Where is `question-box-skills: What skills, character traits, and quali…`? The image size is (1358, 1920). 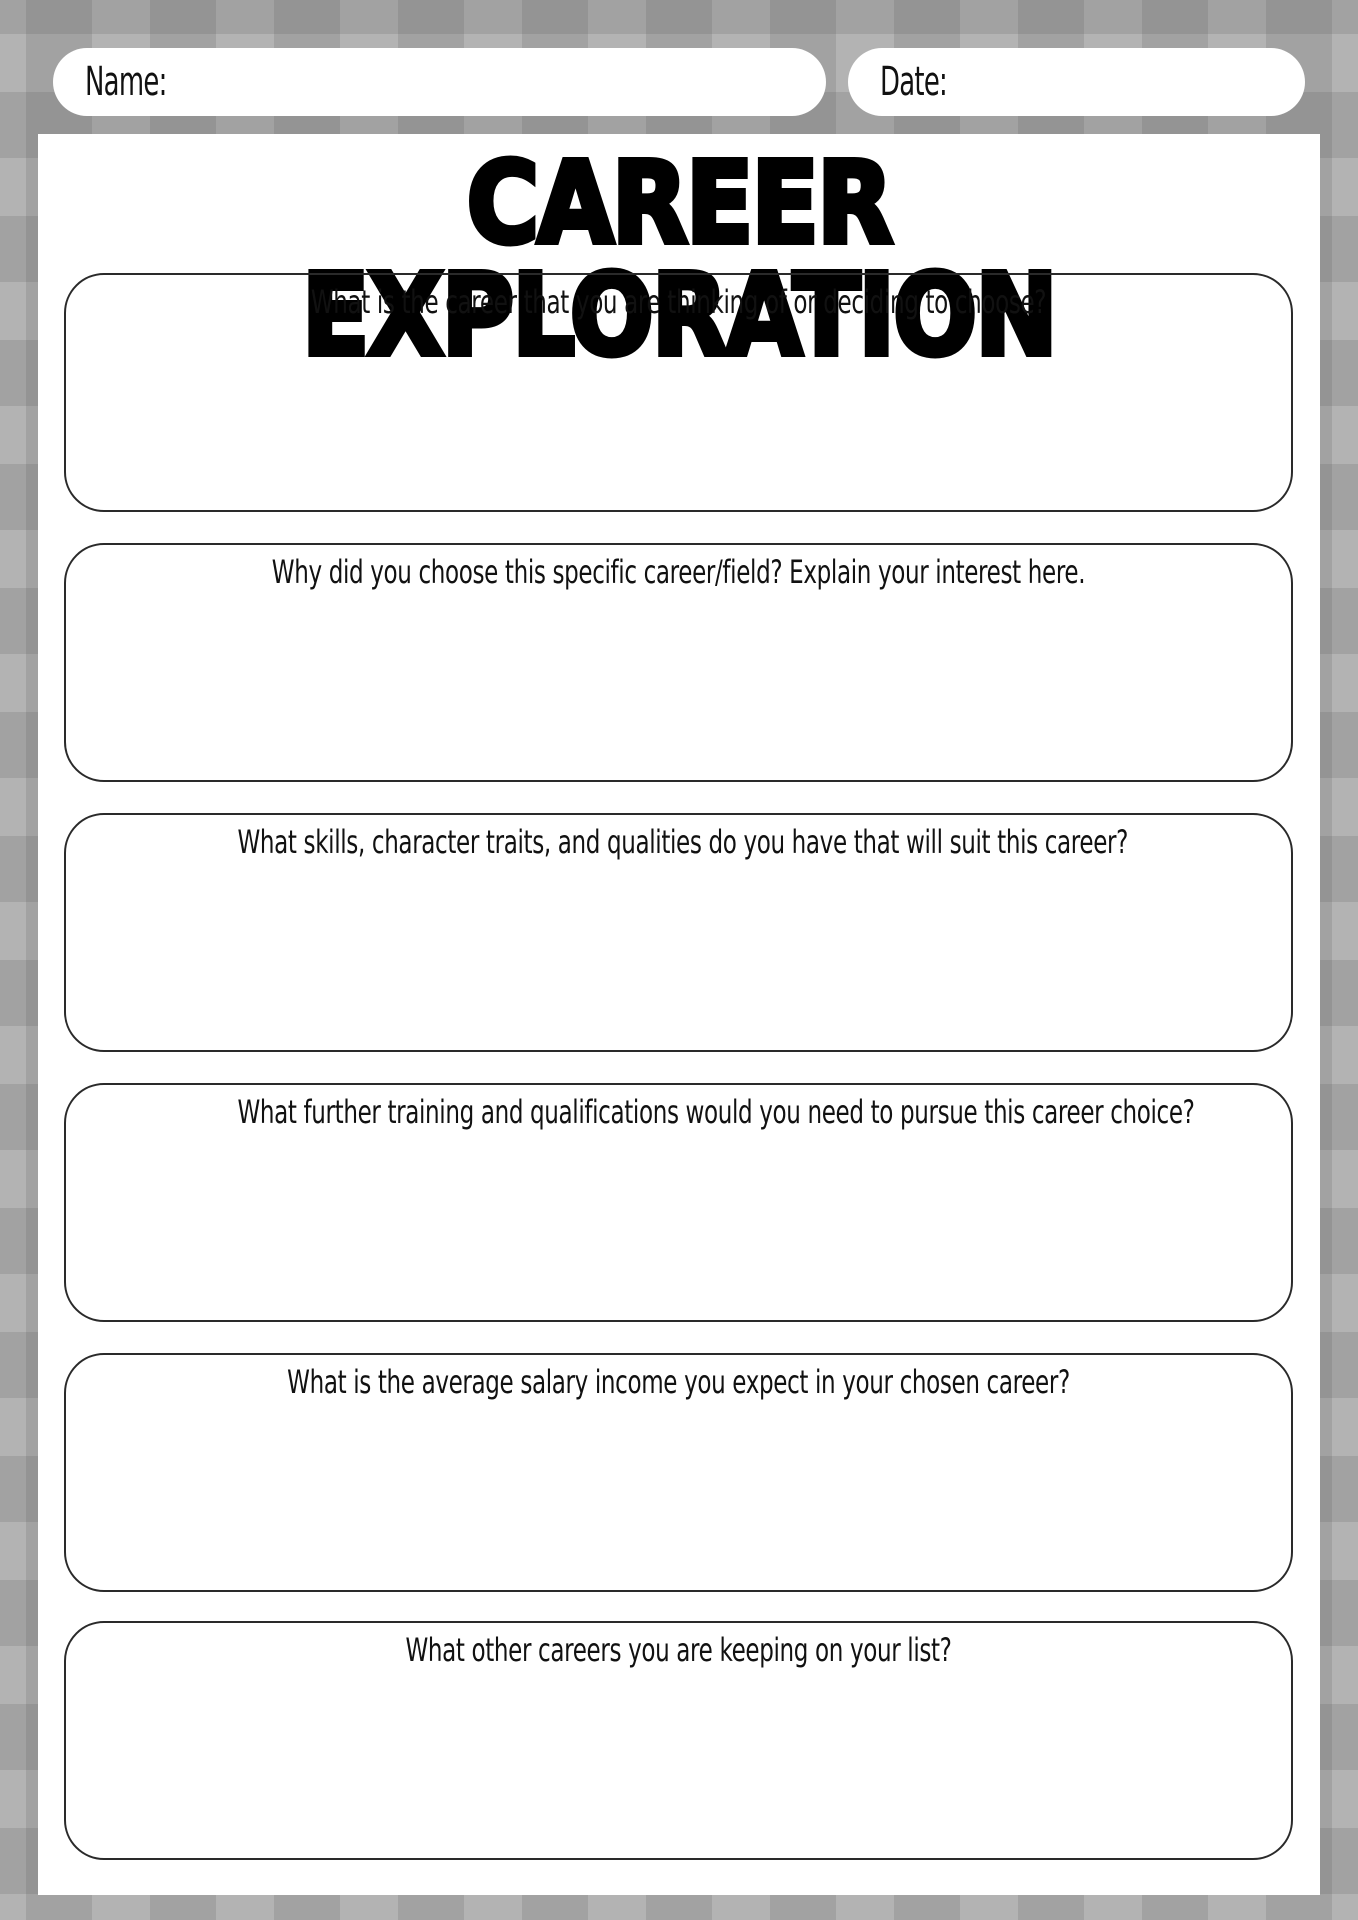
question-box-skills: What skills, character traits, and quali… is located at coordinates (678, 932).